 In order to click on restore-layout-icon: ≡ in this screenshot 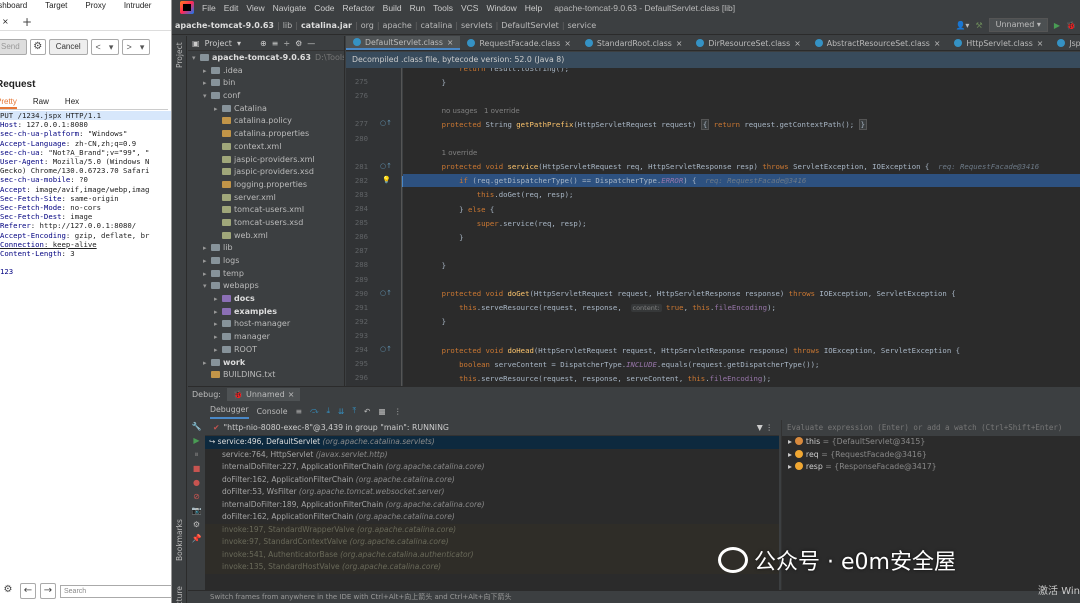, I will do `click(299, 411)`.